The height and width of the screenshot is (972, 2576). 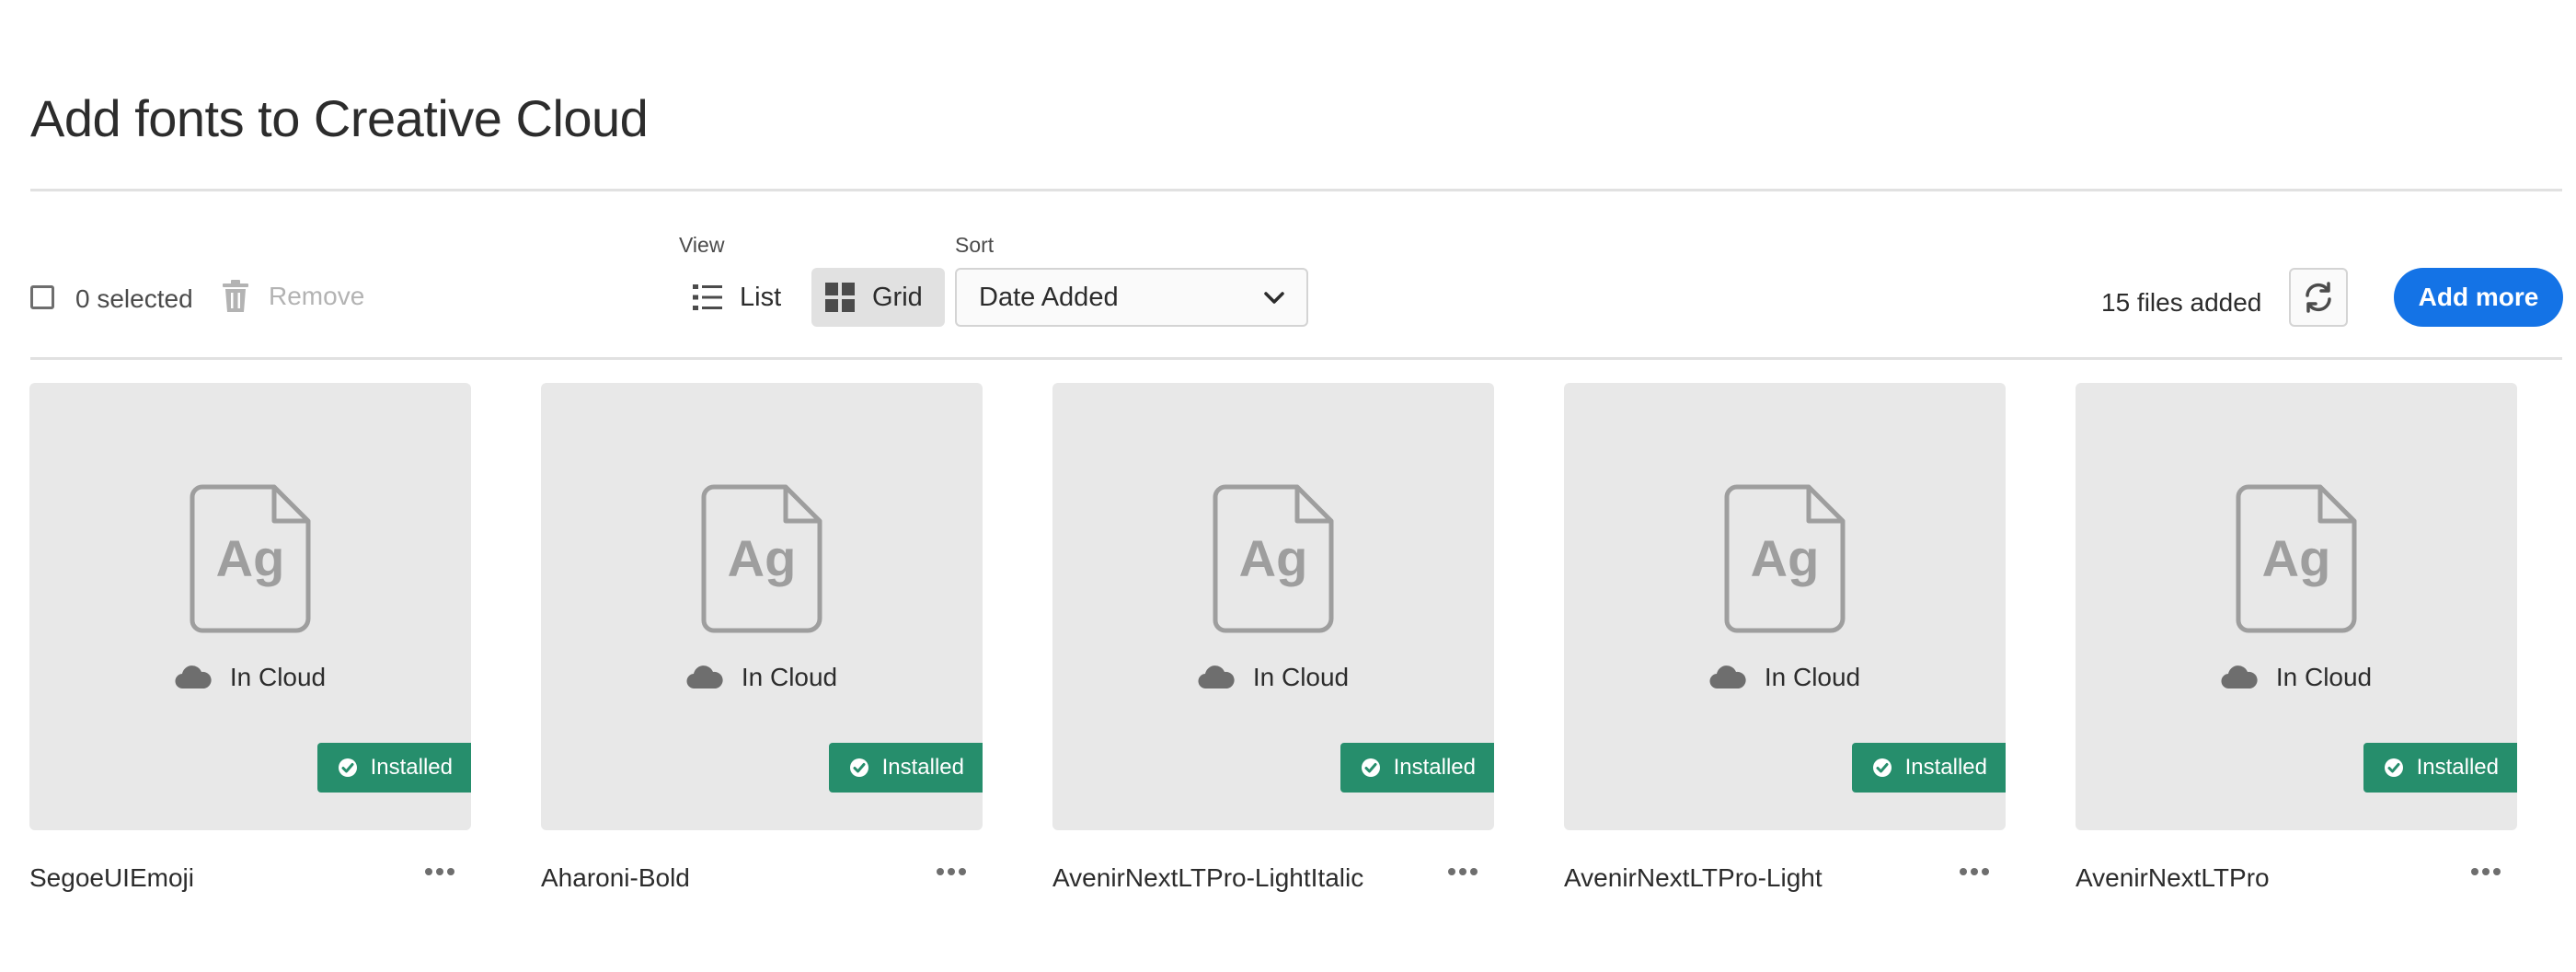 I want to click on refresh-icon, so click(x=2318, y=297).